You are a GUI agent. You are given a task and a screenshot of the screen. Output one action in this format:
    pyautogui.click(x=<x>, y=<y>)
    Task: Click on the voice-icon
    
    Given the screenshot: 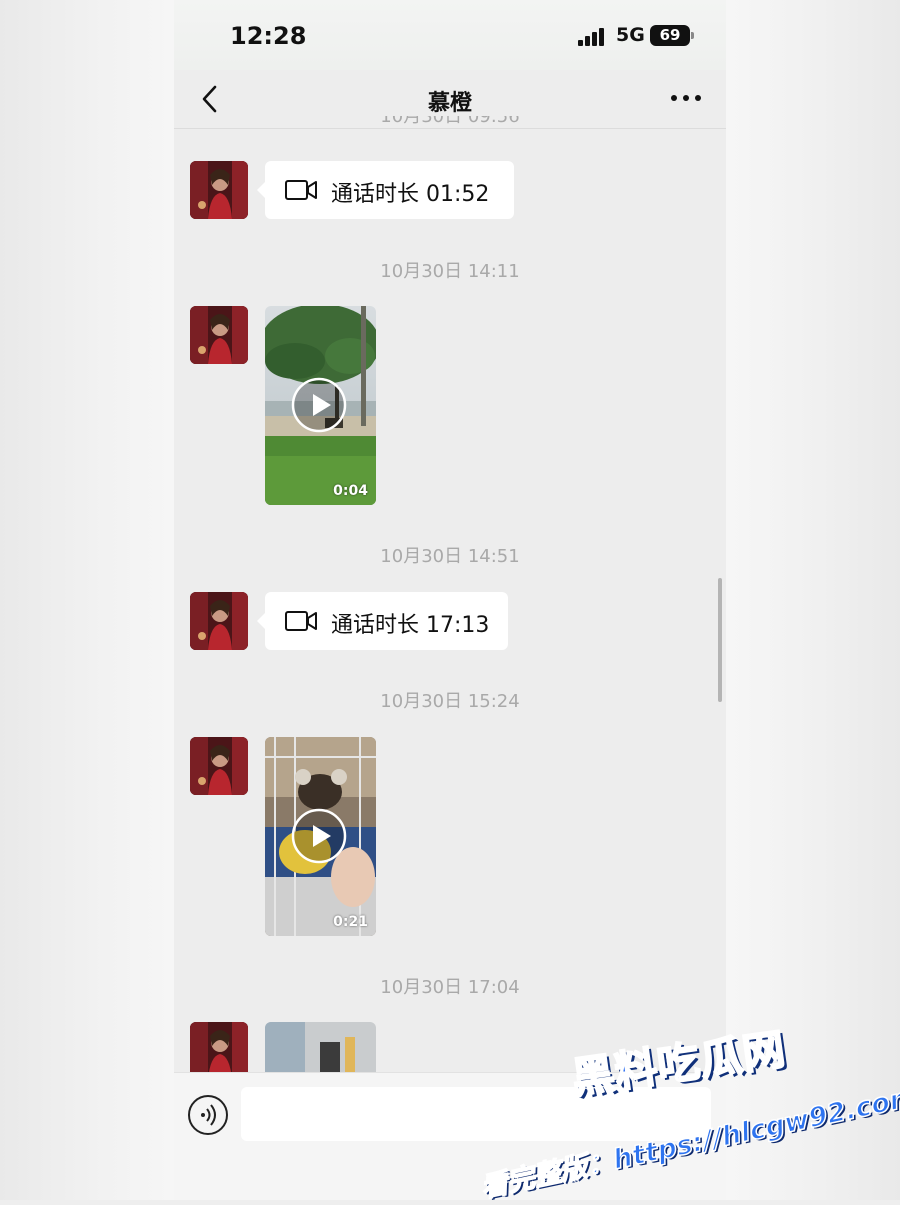 What is the action you would take?
    pyautogui.click(x=208, y=1115)
    